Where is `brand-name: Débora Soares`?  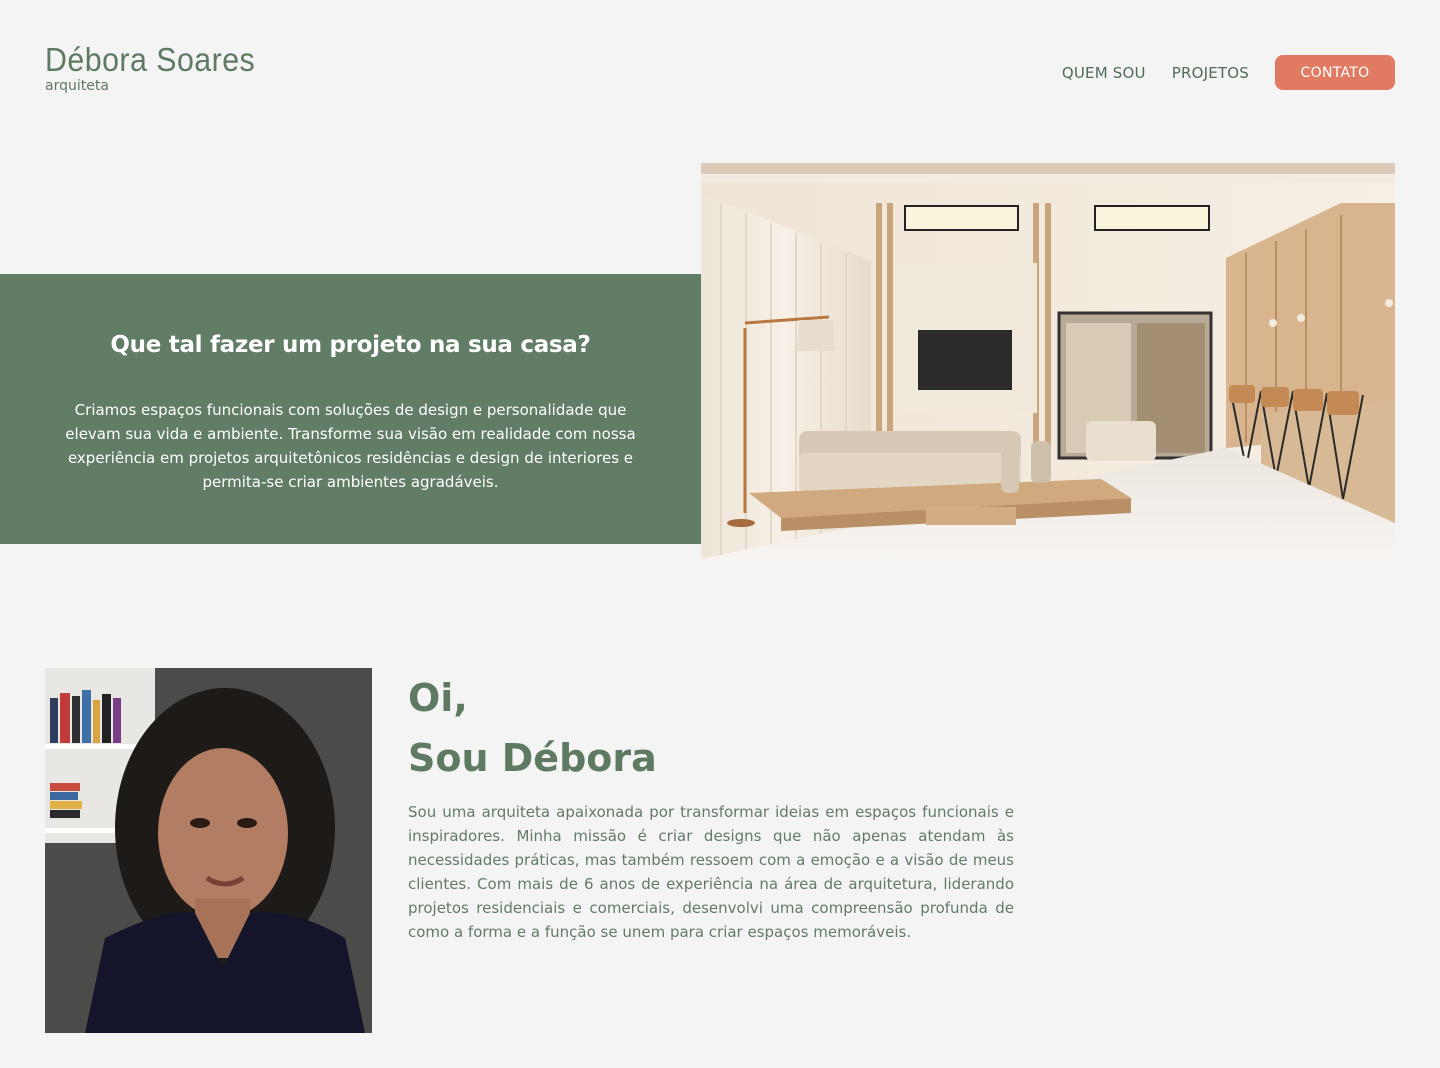
brand-name: Débora Soares is located at coordinates (150, 59).